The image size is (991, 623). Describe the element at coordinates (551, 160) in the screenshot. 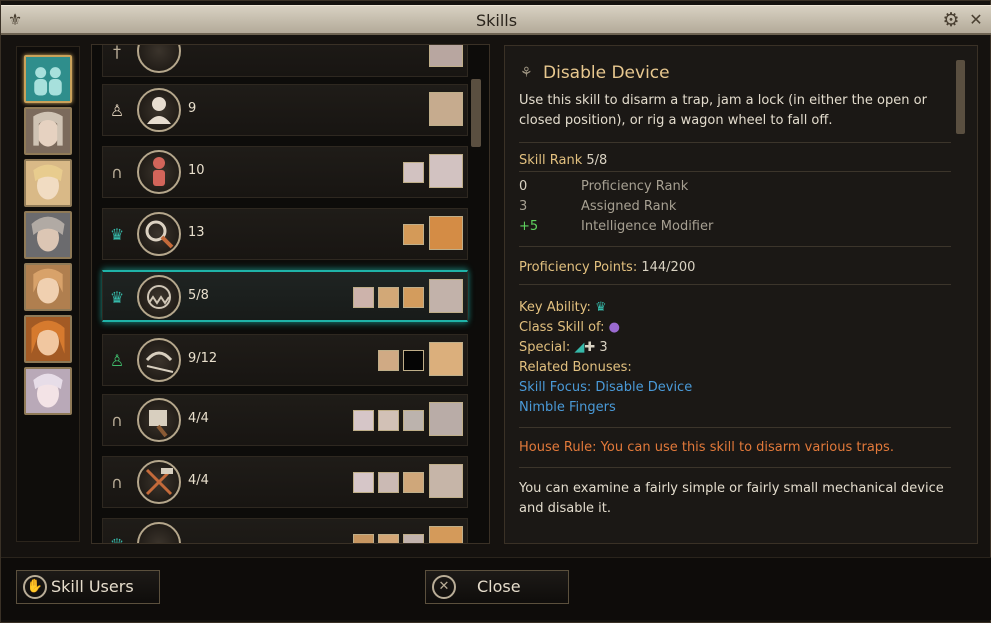

I see `skill-rank-label: Skill Rank` at that location.